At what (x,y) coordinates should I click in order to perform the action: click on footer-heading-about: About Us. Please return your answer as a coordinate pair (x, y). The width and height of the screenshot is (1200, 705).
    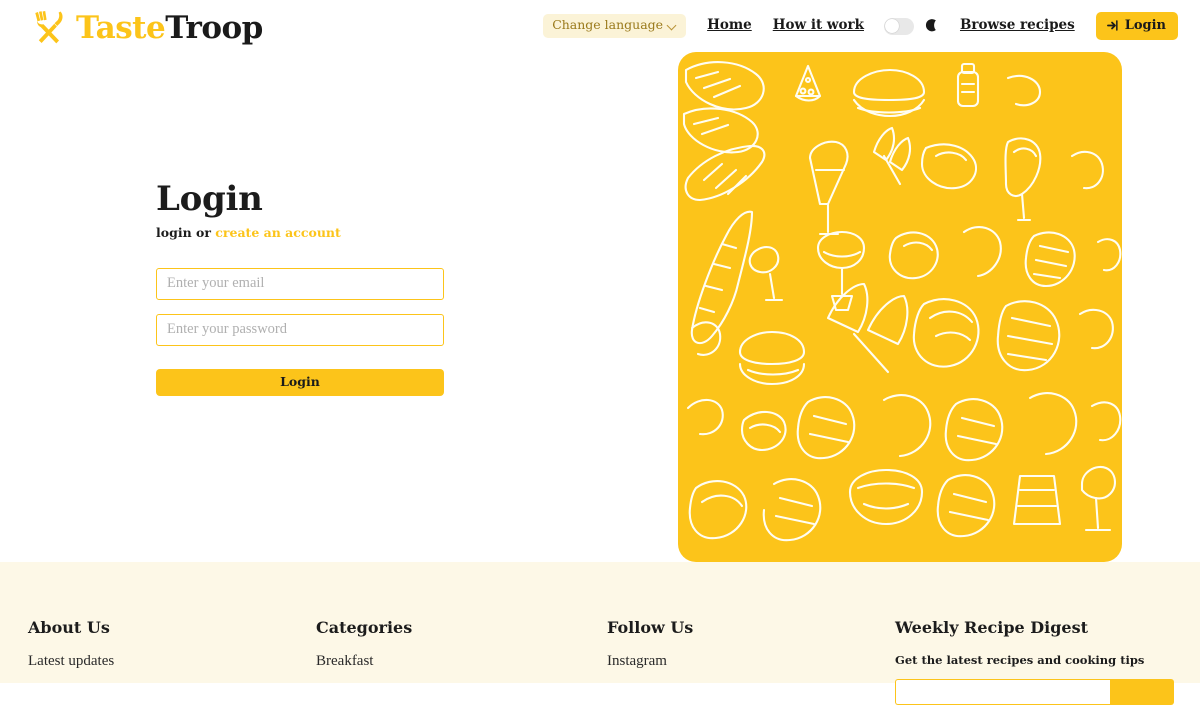
    Looking at the image, I should click on (69, 627).